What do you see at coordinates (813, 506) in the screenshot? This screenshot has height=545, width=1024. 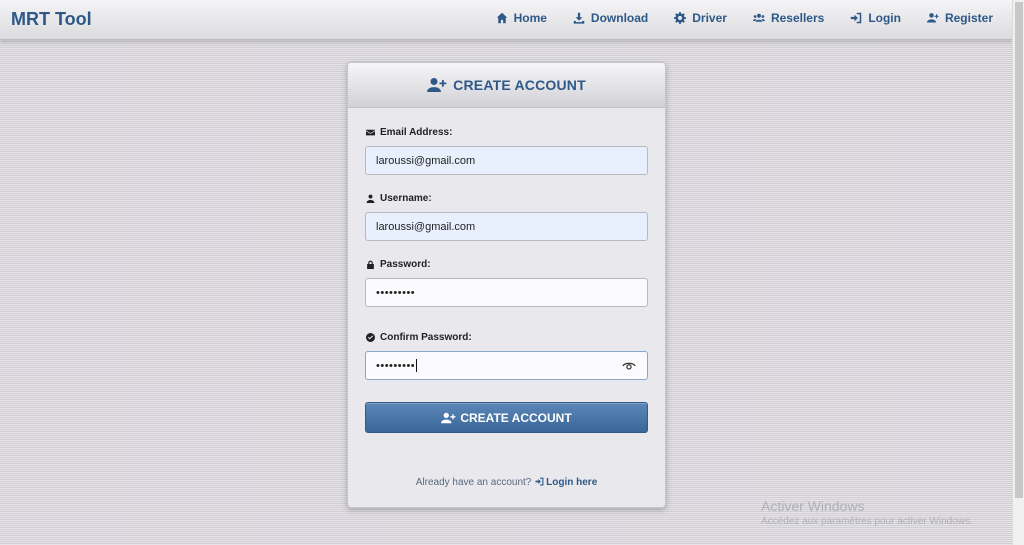 I see `watermark-title: Activer Windows` at bounding box center [813, 506].